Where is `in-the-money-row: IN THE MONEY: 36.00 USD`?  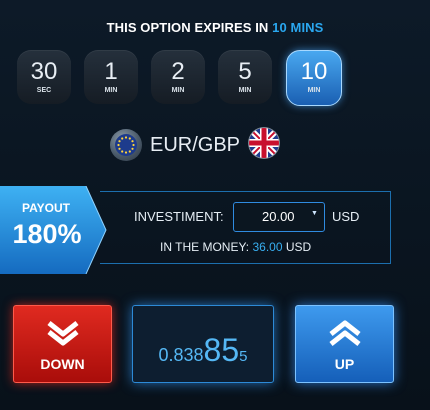
in-the-money-row: IN THE MONEY: 36.00 USD is located at coordinates (235, 247).